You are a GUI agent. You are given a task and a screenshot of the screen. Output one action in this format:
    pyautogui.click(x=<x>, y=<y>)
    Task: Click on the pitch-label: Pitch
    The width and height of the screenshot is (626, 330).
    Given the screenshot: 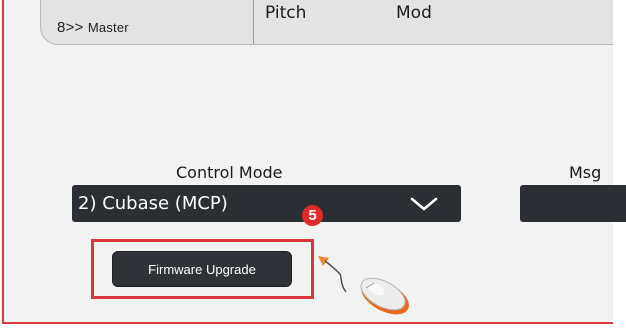 What is the action you would take?
    pyautogui.click(x=286, y=13)
    